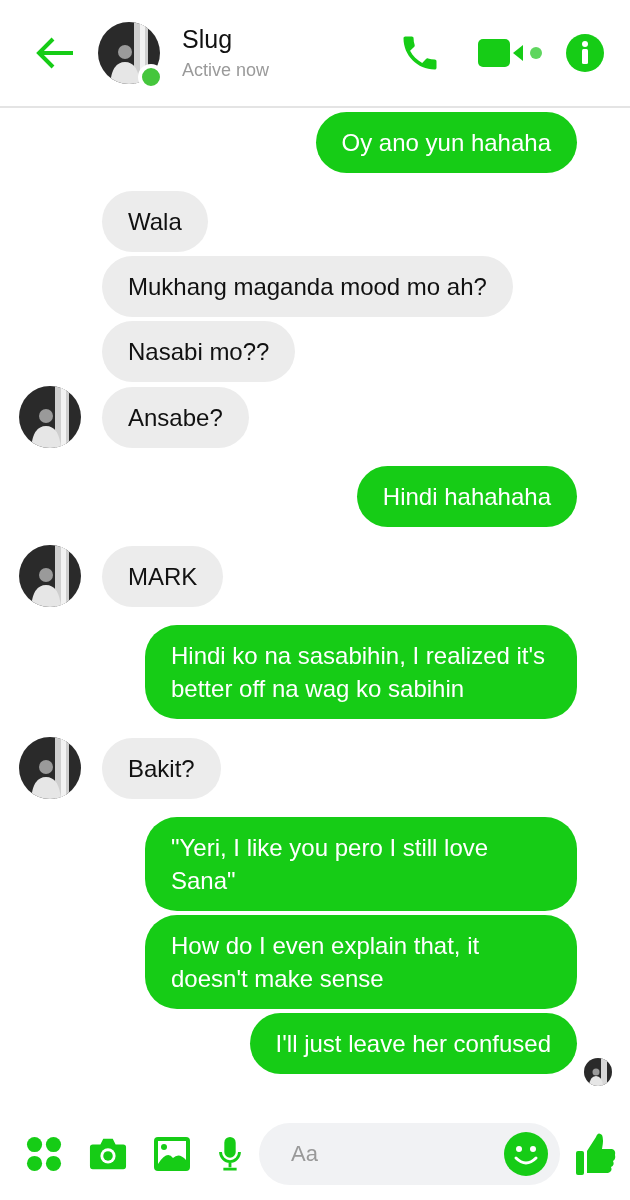 The height and width of the screenshot is (1200, 630). What do you see at coordinates (413, 1043) in the screenshot?
I see `message-bubble: I'll just leave her confused` at bounding box center [413, 1043].